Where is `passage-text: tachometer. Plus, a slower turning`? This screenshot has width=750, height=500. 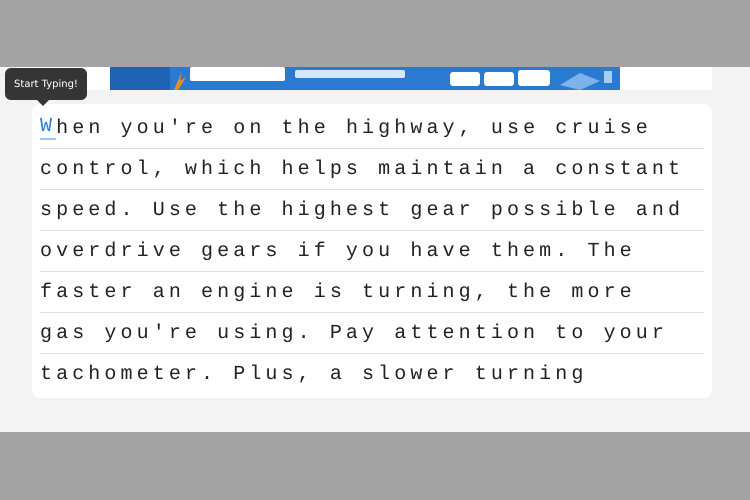 passage-text: tachometer. Plus, a slower turning is located at coordinates (314, 374).